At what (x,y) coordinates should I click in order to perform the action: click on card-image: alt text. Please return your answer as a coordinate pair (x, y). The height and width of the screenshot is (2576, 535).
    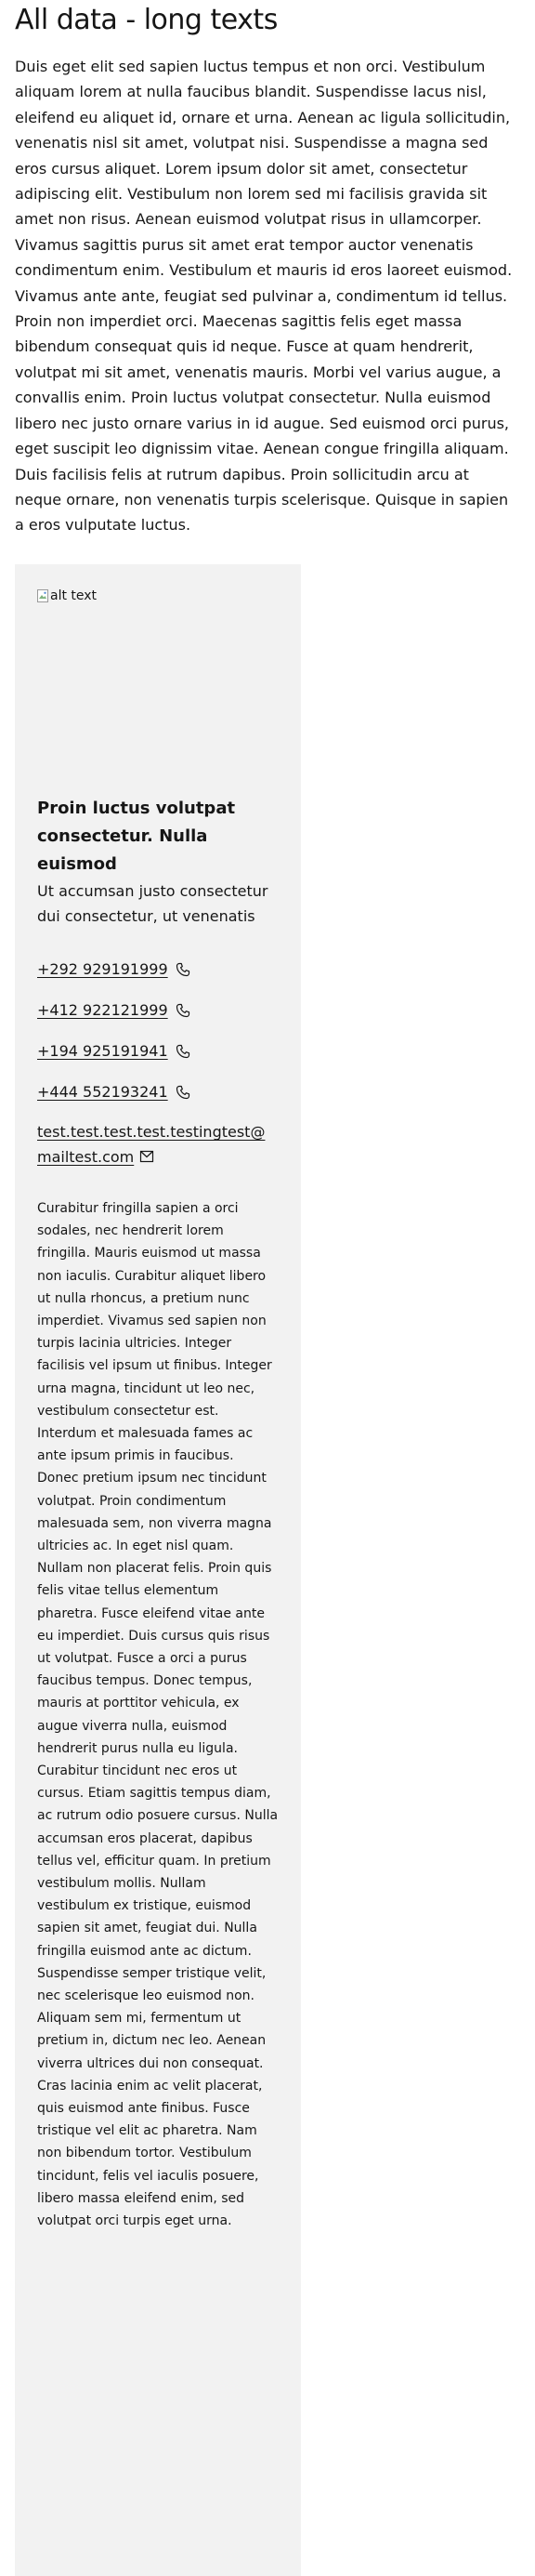
    Looking at the image, I should click on (148, 691).